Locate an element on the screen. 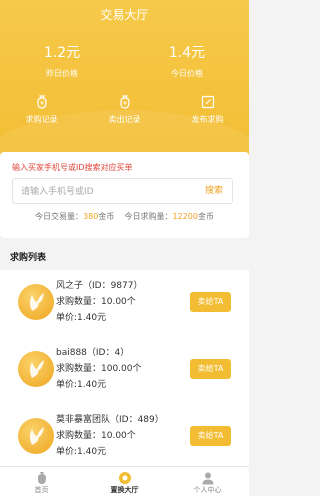  money-bag-icon is located at coordinates (41, 477).